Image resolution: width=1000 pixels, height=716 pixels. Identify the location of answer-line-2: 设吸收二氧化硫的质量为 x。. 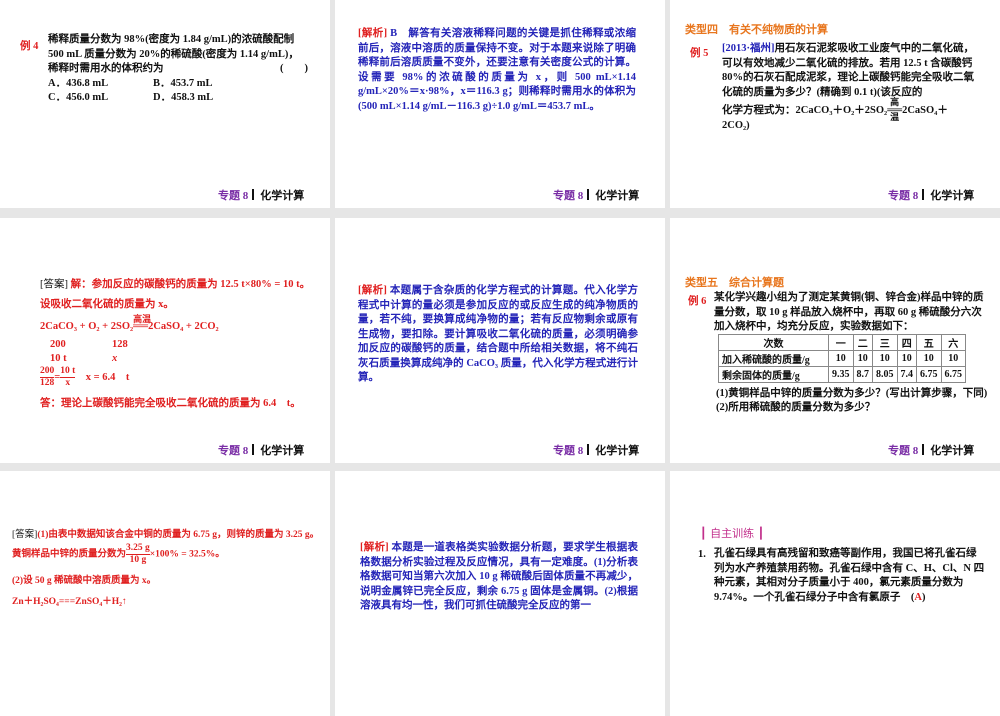
(107, 304).